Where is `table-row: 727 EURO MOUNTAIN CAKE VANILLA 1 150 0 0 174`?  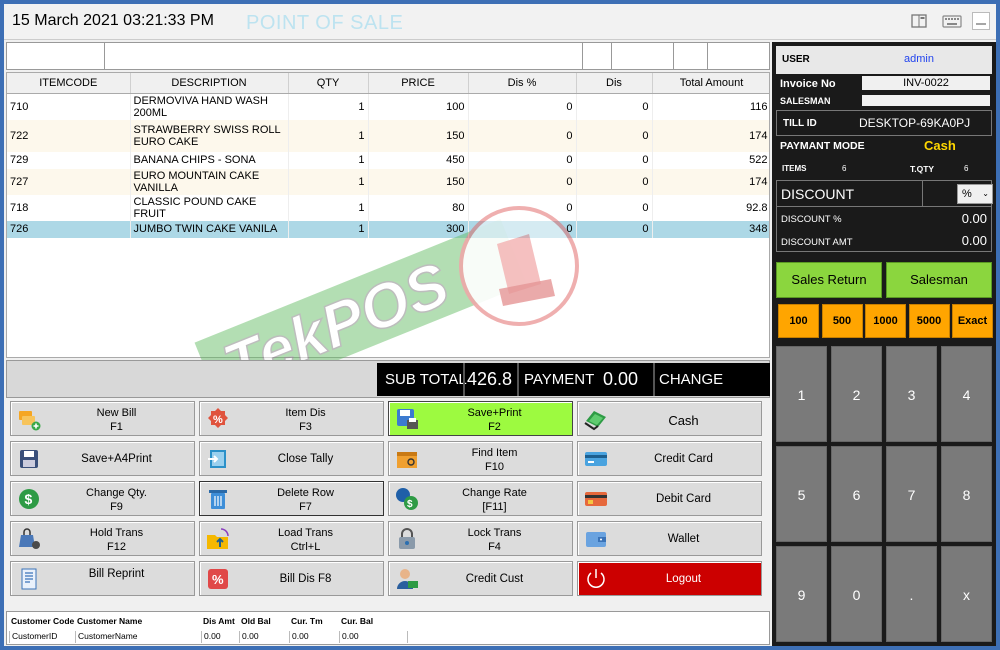
table-row: 727 EURO MOUNTAIN CAKE VANILLA 1 150 0 0 174 is located at coordinates (388, 181).